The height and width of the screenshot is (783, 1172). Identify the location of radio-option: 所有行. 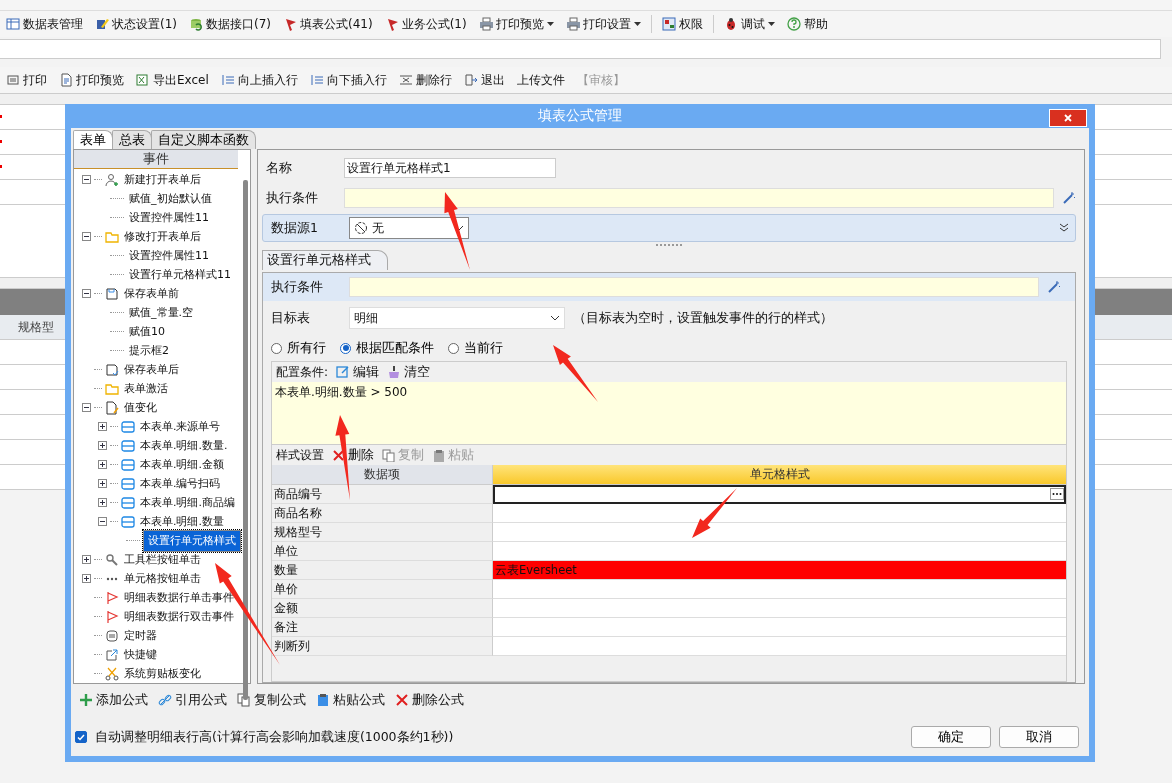
(298, 348).